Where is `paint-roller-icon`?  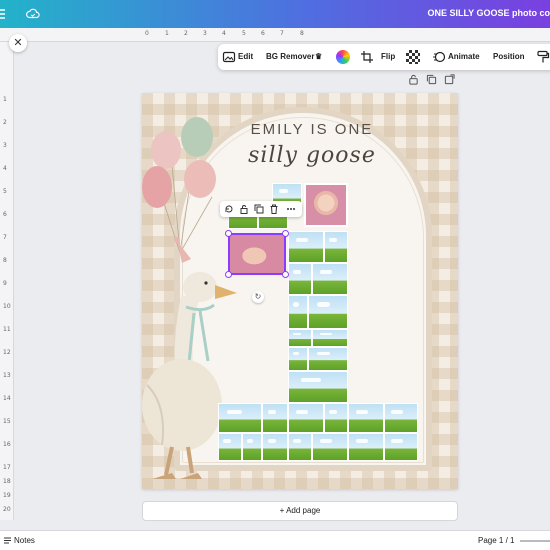 paint-roller-icon is located at coordinates (543, 57).